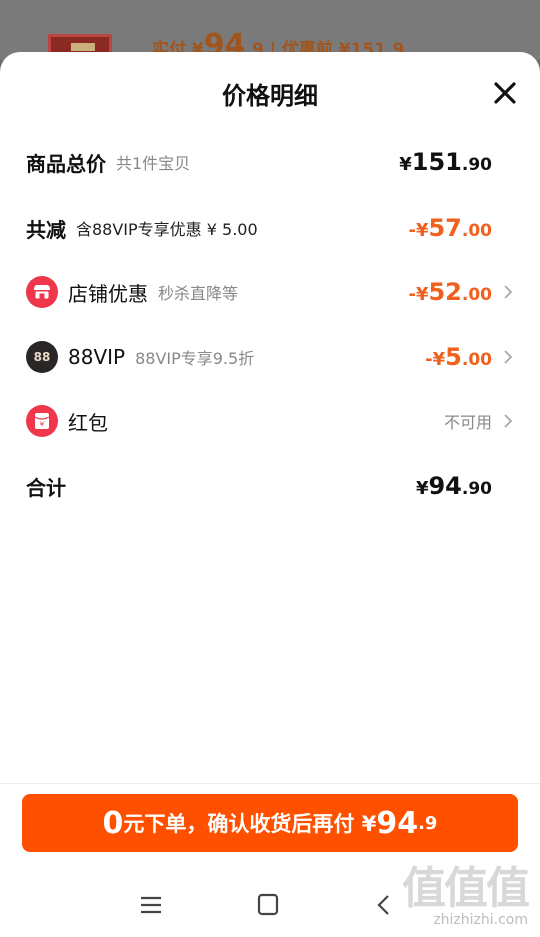 This screenshot has height=937, width=540. I want to click on row-label: 商品总价, so click(66, 163).